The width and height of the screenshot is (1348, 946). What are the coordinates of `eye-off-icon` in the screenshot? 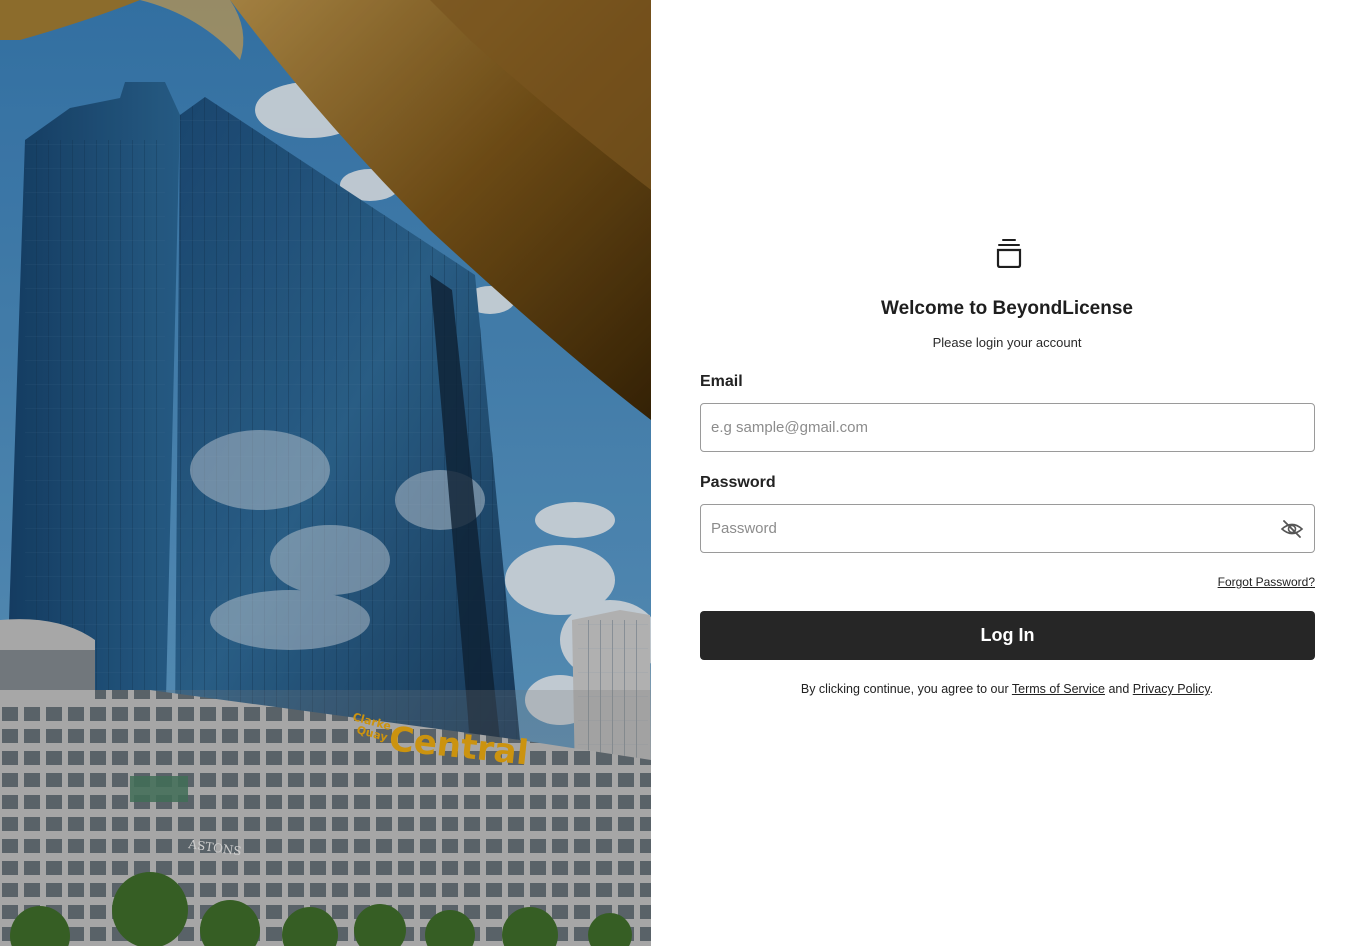 It's located at (1292, 529).